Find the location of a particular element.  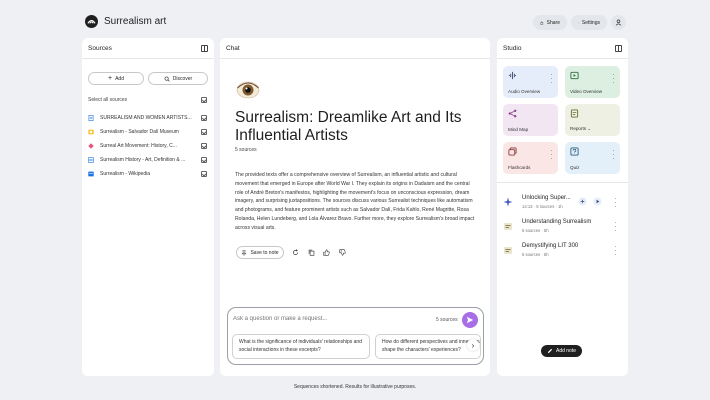

thumbs-up-icon is located at coordinates (326, 252).